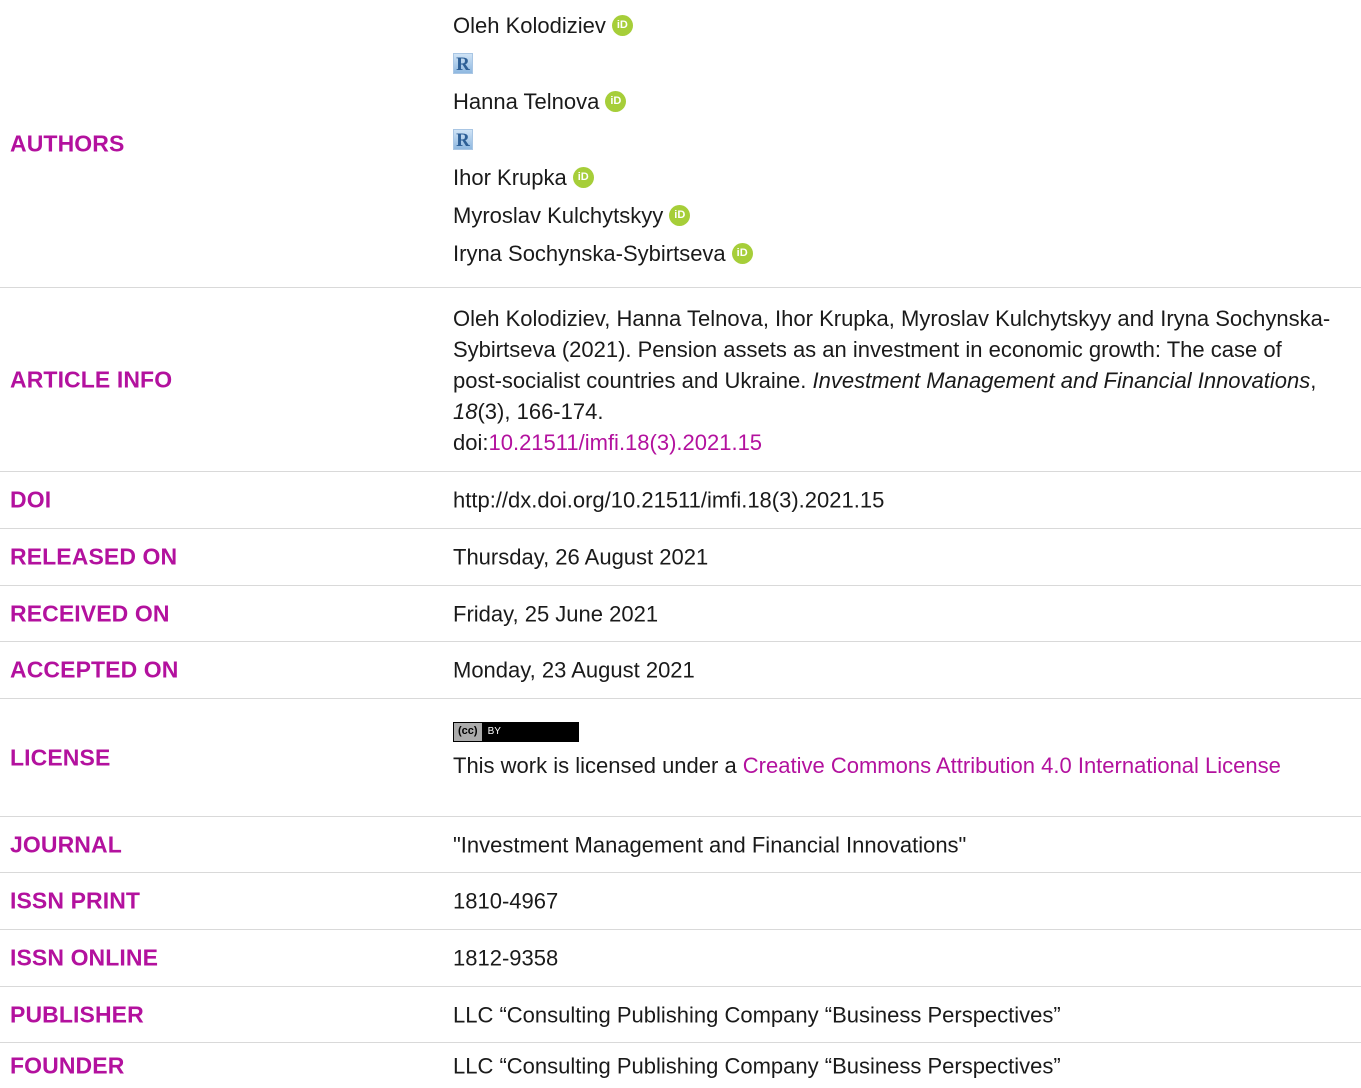 This screenshot has width=1361, height=1088. I want to click on released-row: RELEASED ON Thursday, 26 August 2021, so click(680, 557).